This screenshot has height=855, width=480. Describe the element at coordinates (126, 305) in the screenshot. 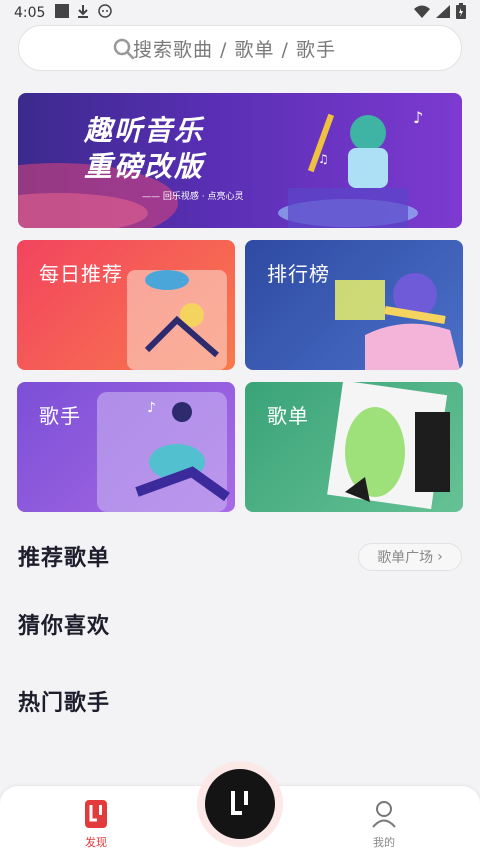

I see `daily-recommend-card: 每日推荐` at that location.